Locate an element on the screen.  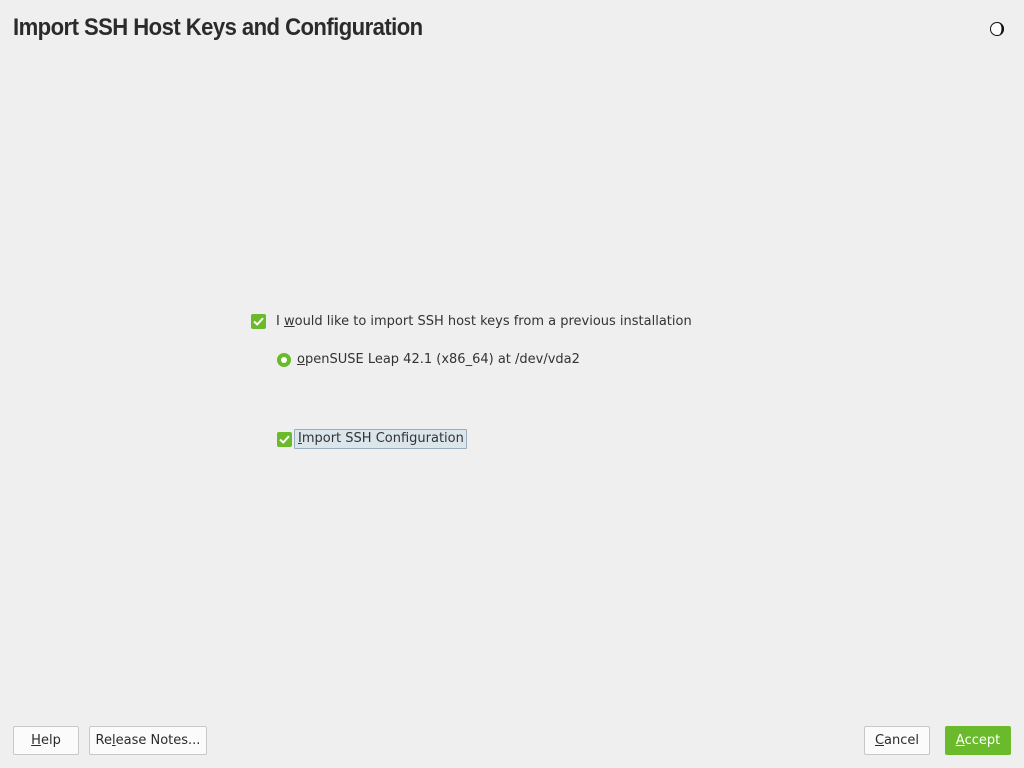
installation-radio is located at coordinates (284, 359).